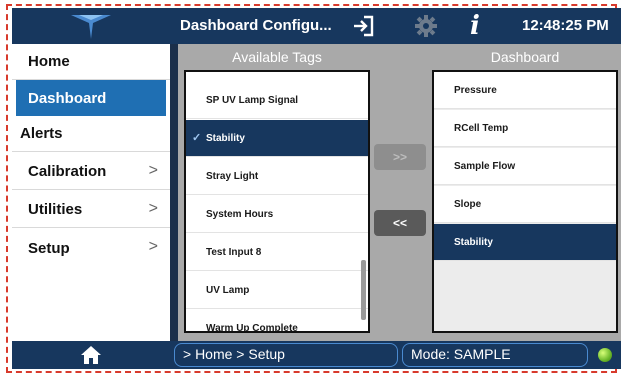 This screenshot has height=377, width=621. Describe the element at coordinates (49, 61) in the screenshot. I see `sidebar-item-label: Home` at that location.